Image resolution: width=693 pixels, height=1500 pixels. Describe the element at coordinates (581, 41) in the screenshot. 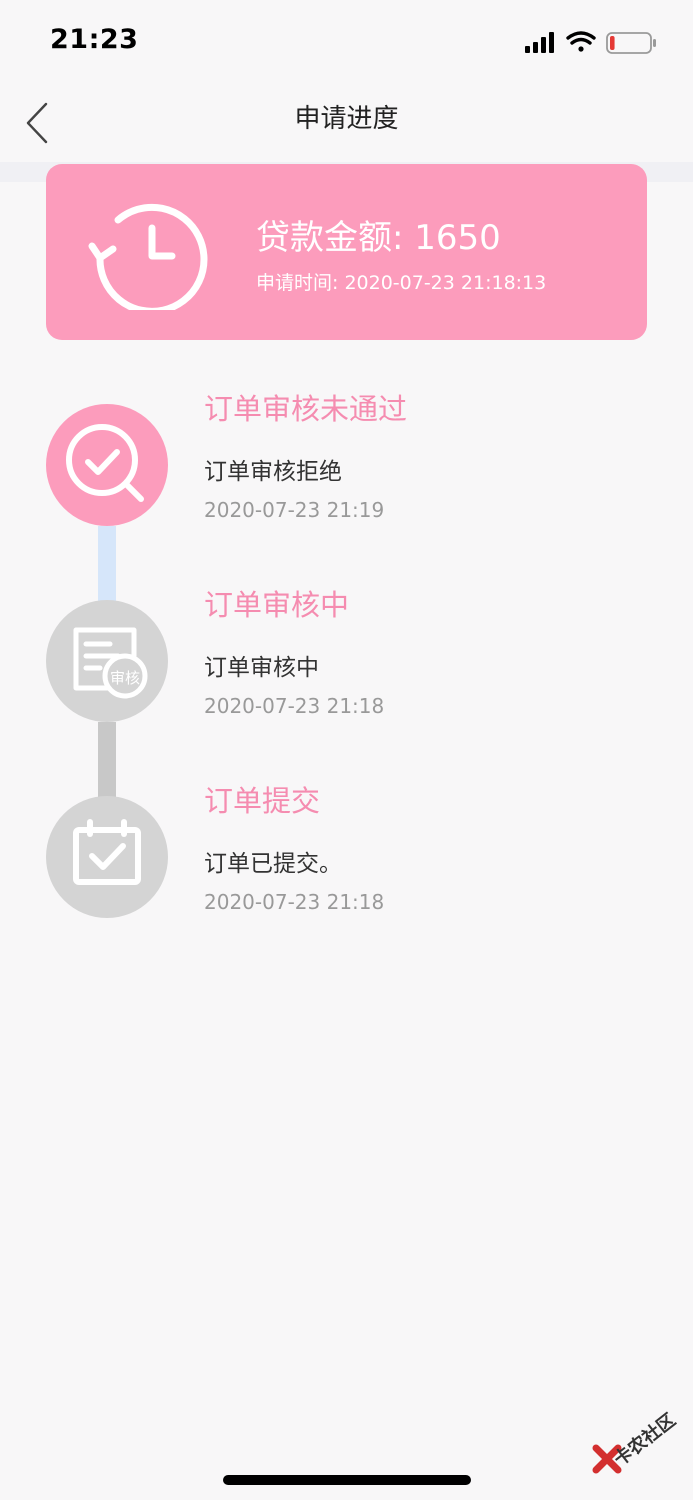

I see `wifi-icon` at that location.